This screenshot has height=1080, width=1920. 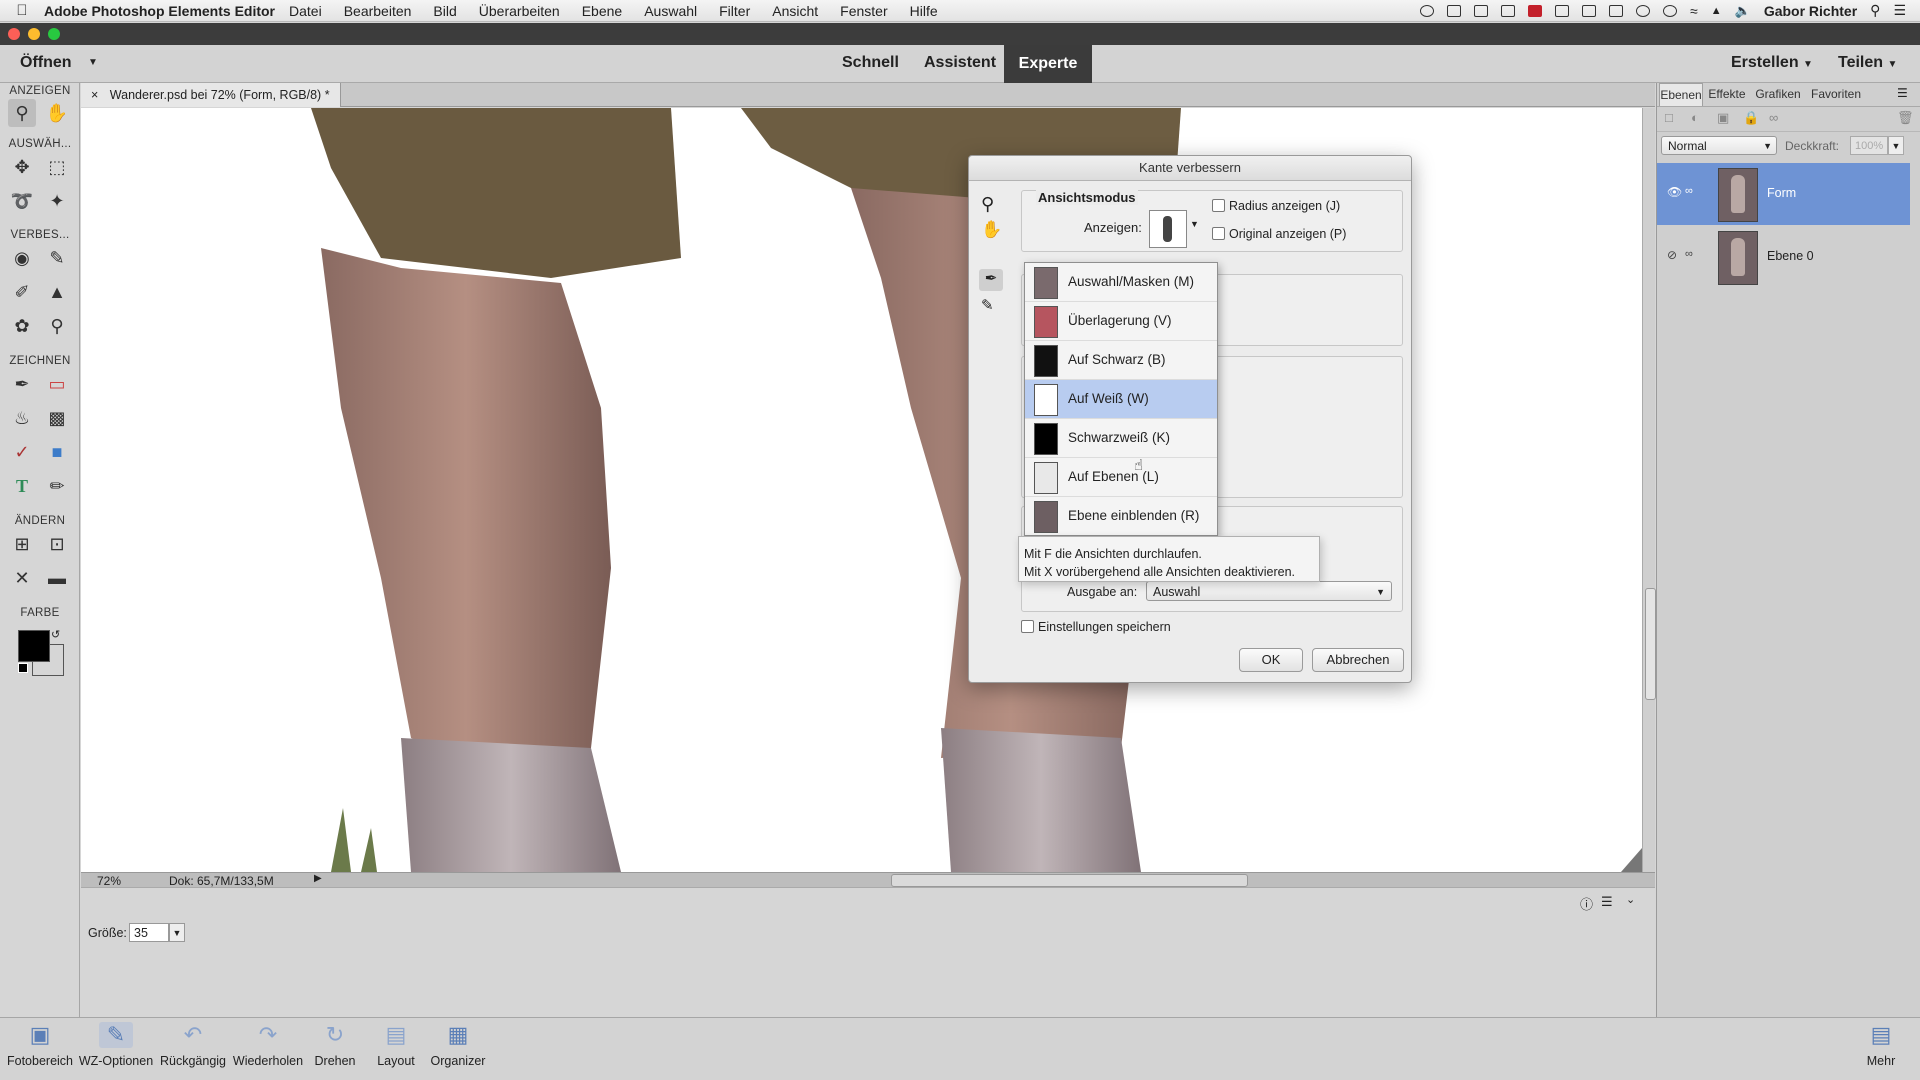 I want to click on organizer-button: ▦ Organizer, so click(x=458, y=1045).